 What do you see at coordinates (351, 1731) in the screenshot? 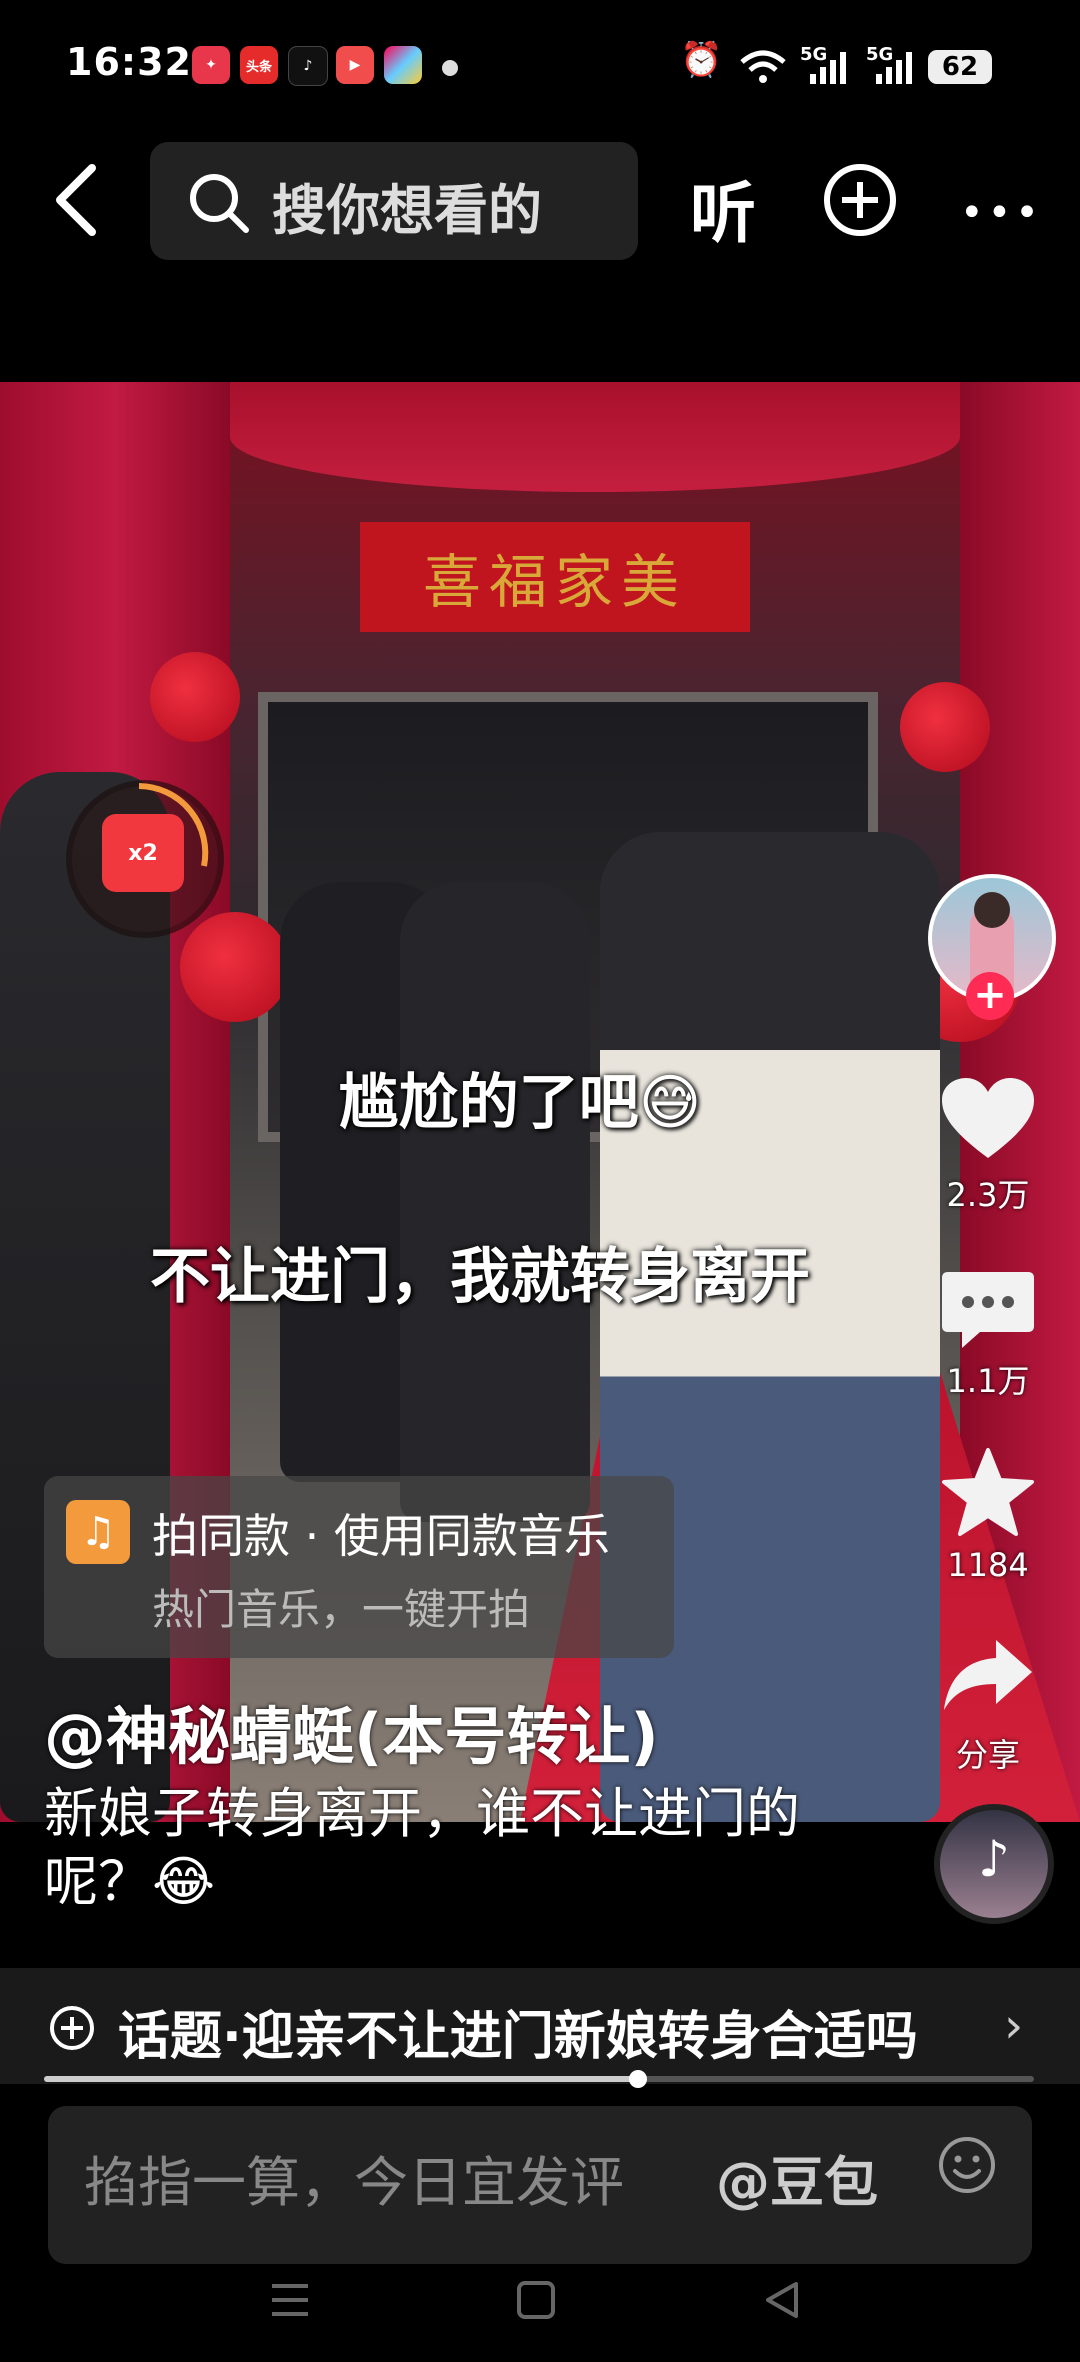
I see `author-name: @神秘蜻蜓(本号转让)` at bounding box center [351, 1731].